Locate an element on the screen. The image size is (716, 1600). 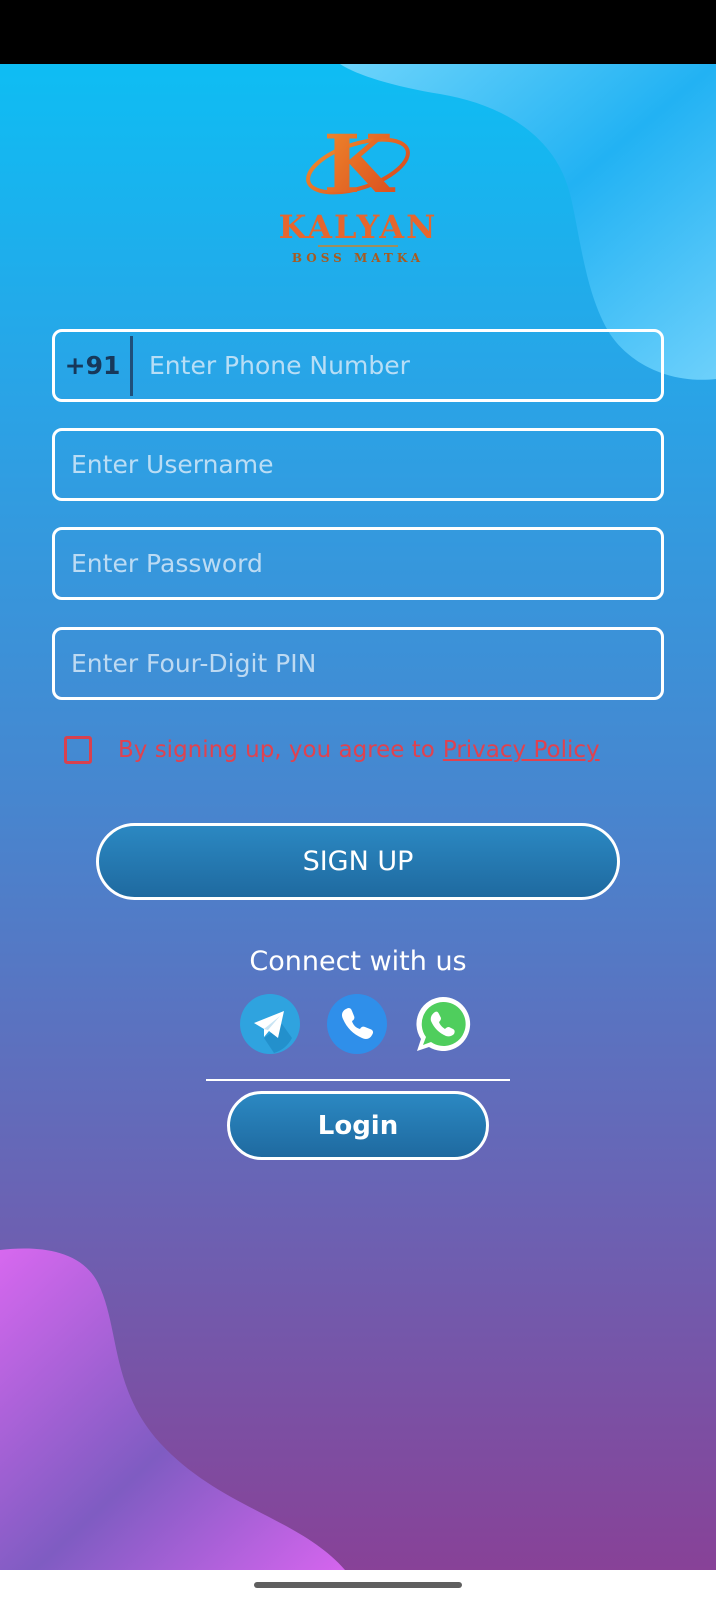
password-field is located at coordinates (358, 563).